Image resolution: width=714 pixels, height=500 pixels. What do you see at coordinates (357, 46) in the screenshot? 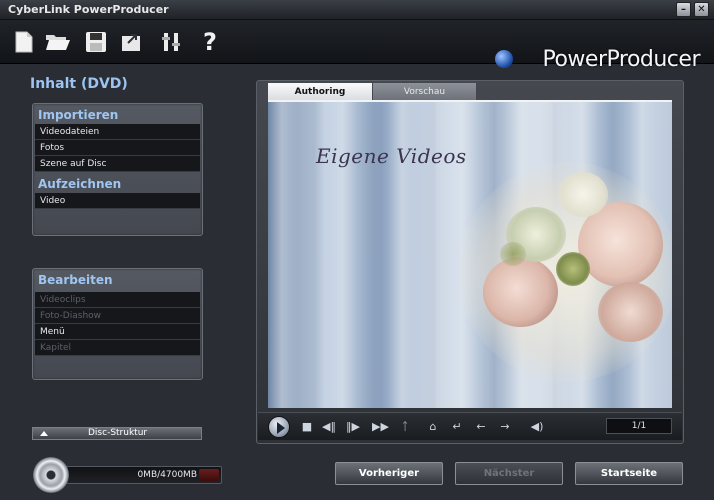
I see `toolbar: ? PowerProducer` at bounding box center [357, 46].